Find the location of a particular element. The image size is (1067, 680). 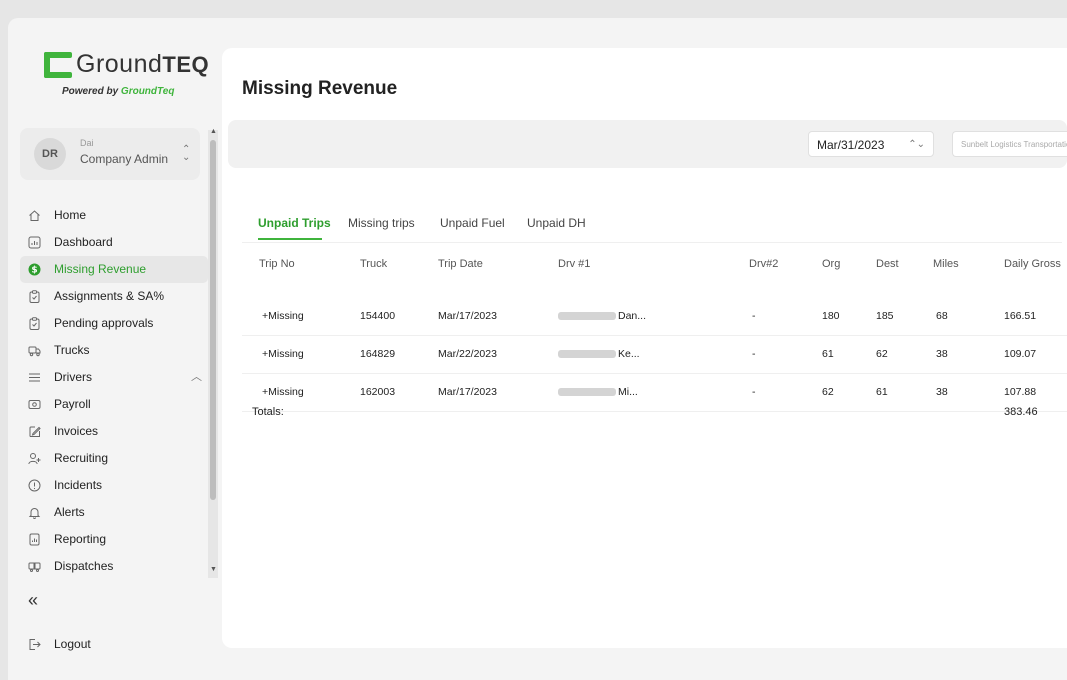

cell-truck: 164829 is located at coordinates (378, 354).